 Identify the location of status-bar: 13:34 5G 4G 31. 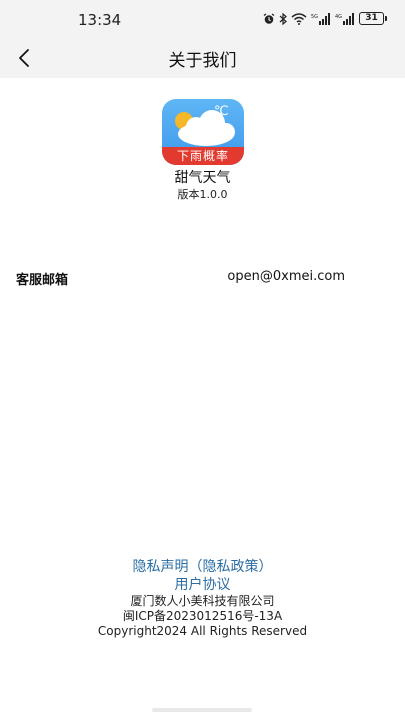
(202, 19).